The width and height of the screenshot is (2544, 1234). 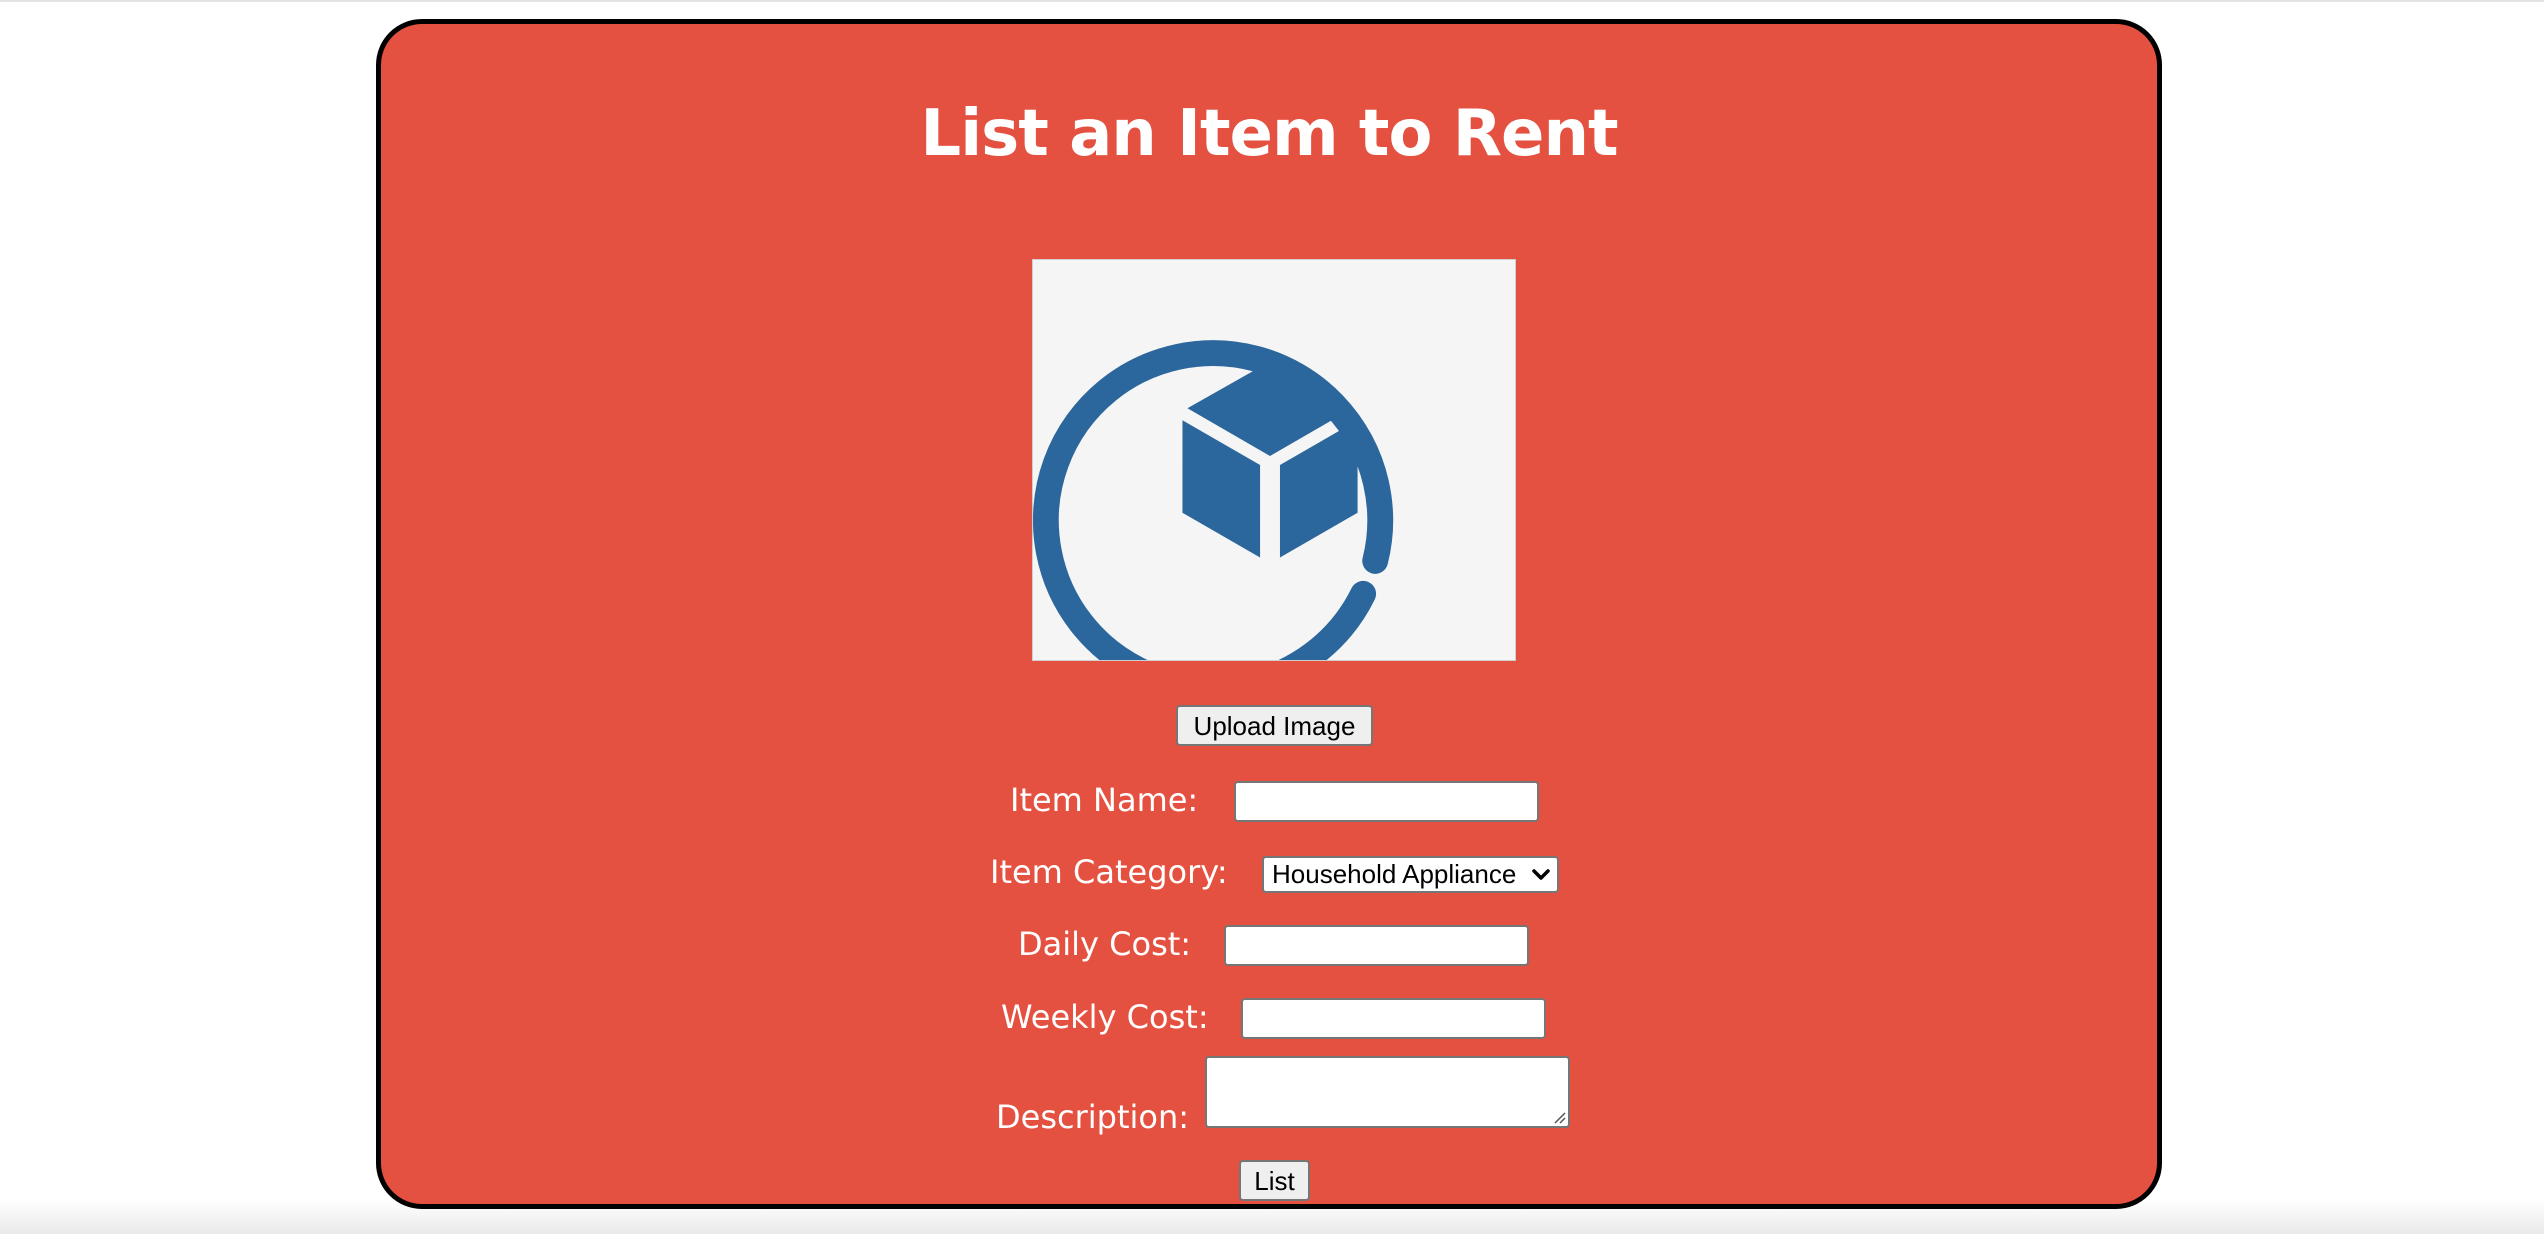 What do you see at coordinates (1559, 1117) in the screenshot?
I see `resize-handle-icon` at bounding box center [1559, 1117].